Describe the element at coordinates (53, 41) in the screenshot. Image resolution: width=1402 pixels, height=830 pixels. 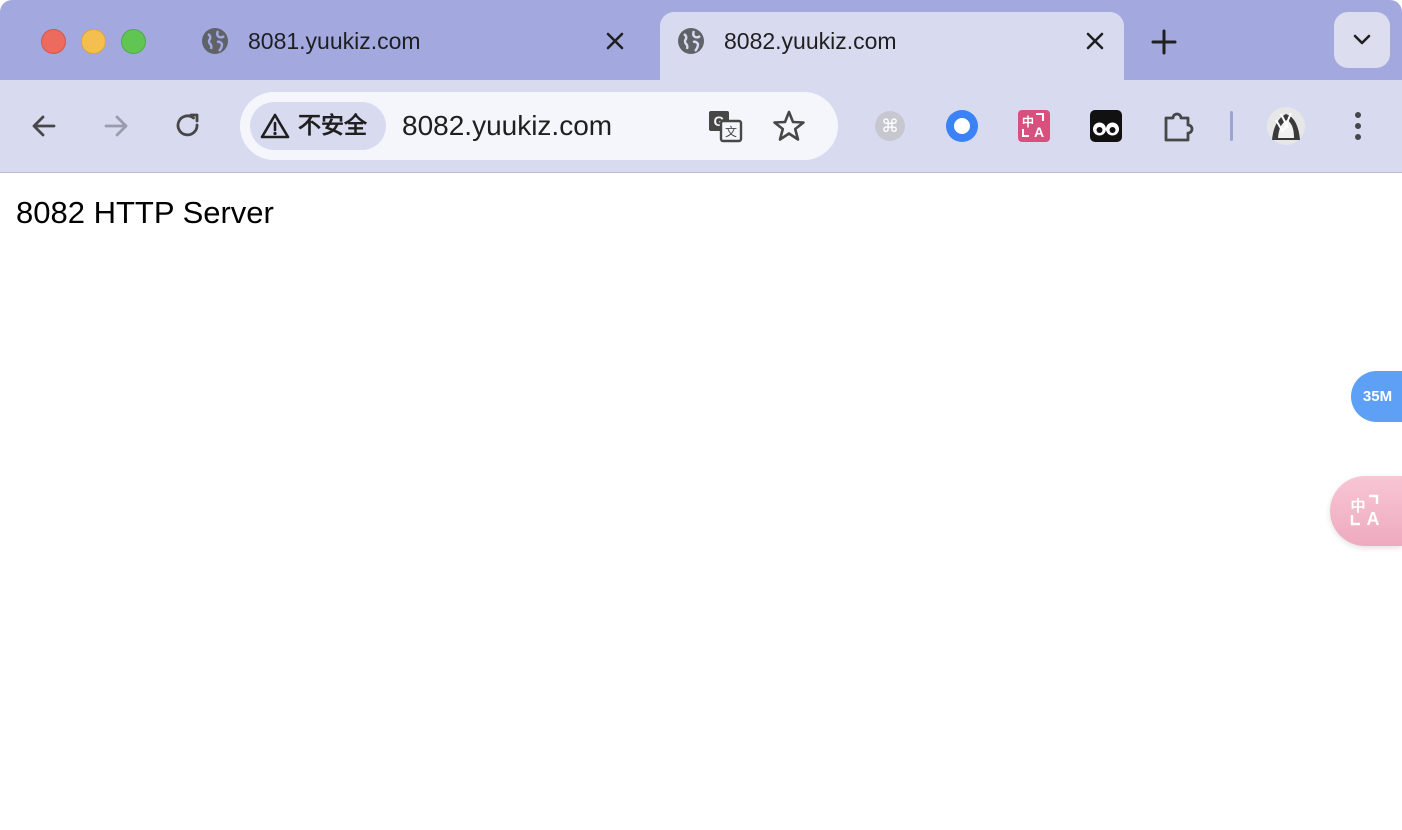
I see `window-close-button` at that location.